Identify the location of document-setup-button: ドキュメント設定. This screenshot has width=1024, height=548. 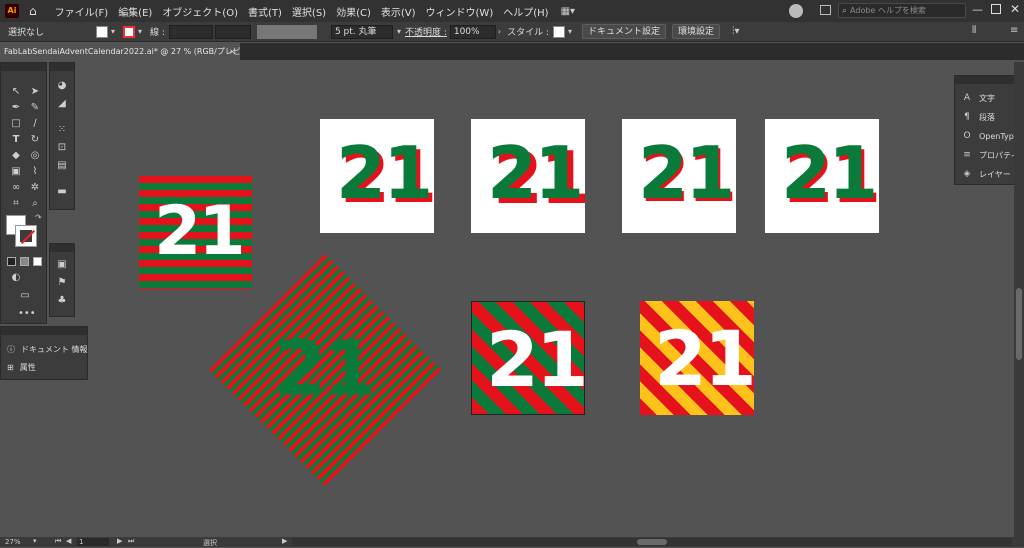
(623, 31).